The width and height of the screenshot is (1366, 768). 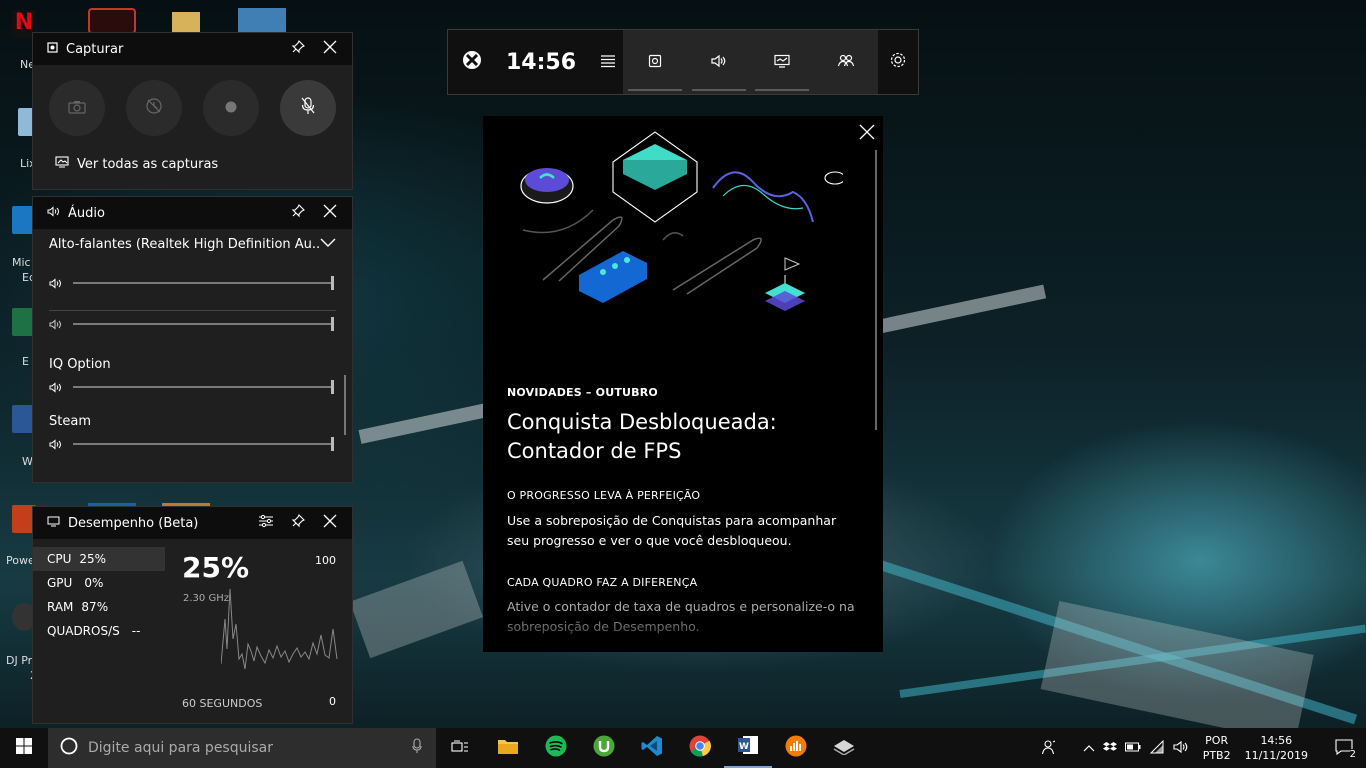 I want to click on folder-icon, so click(x=508, y=748).